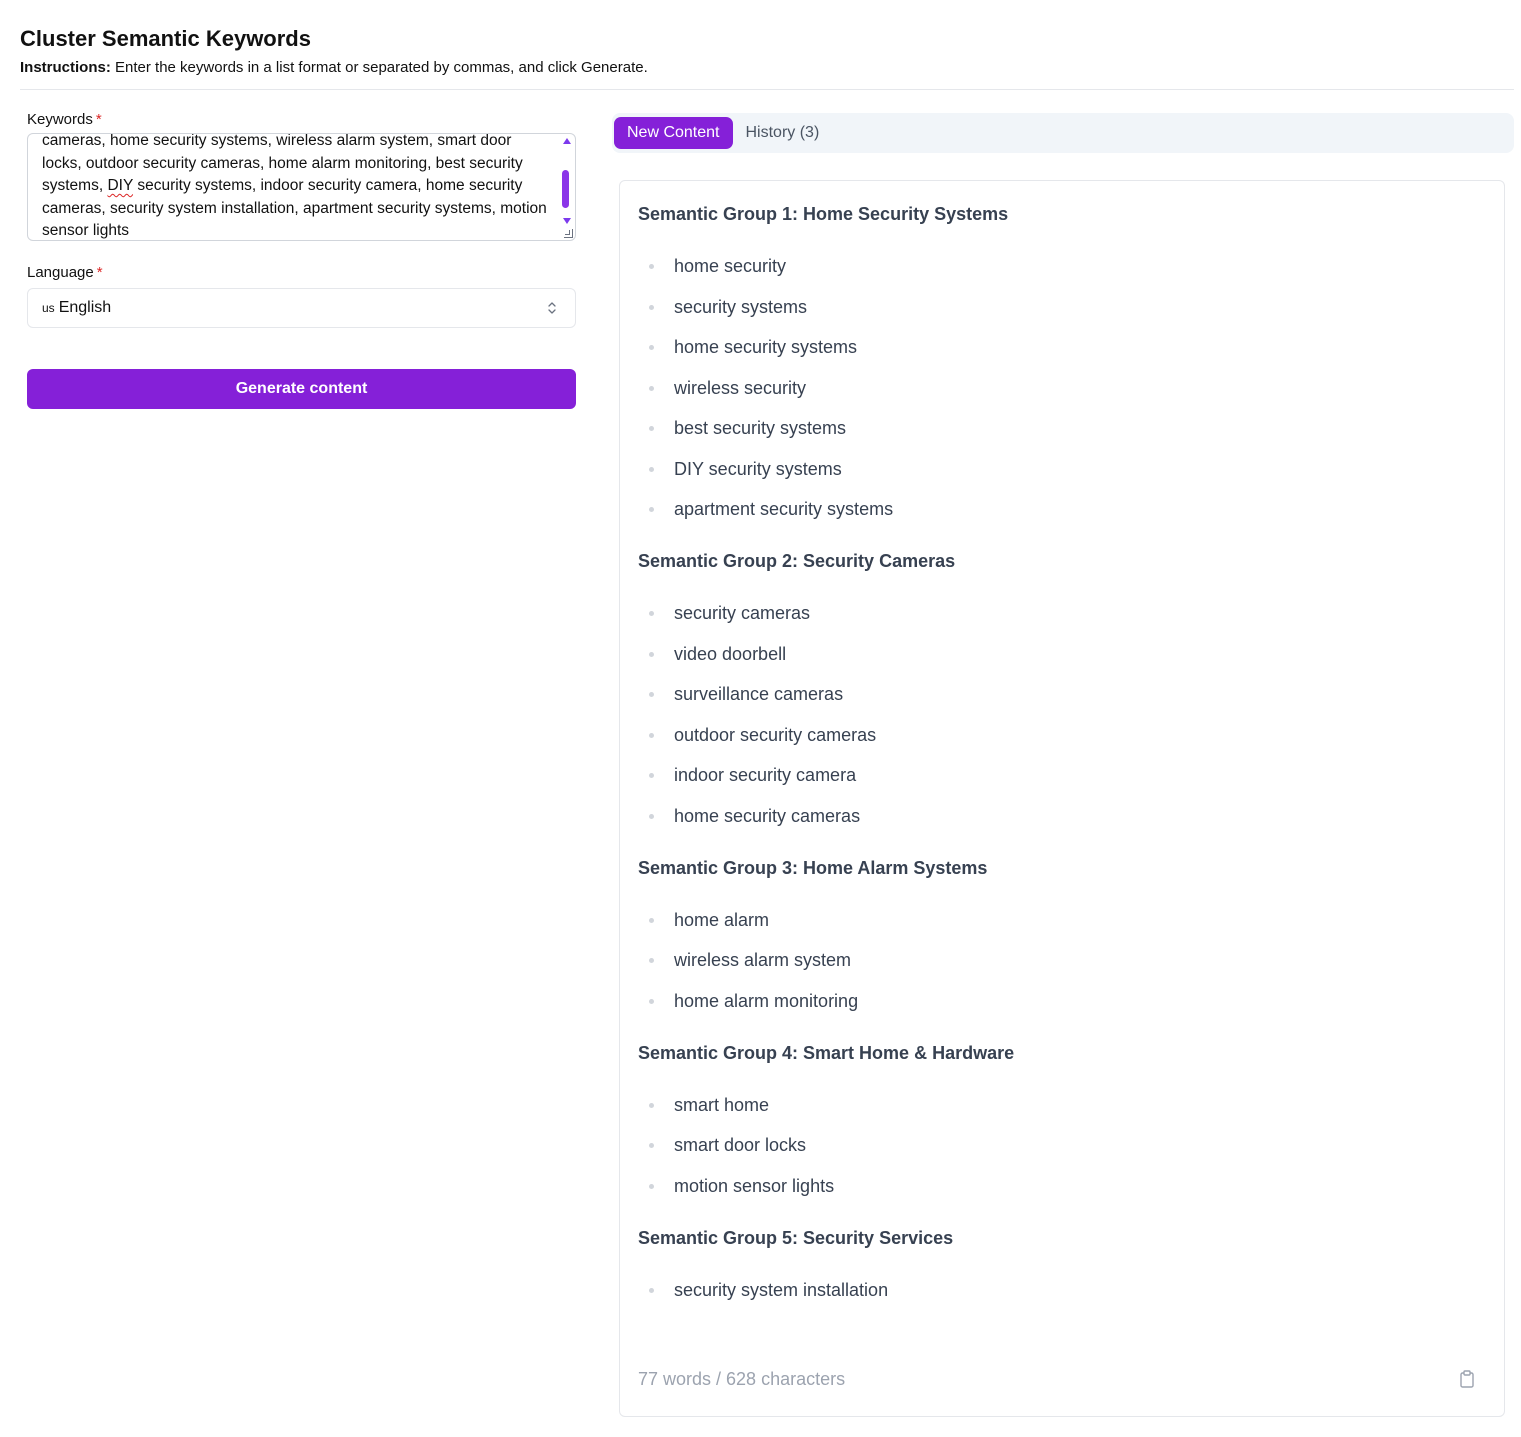 The image size is (1521, 1437). What do you see at coordinates (1063, 920) in the screenshot?
I see `keyword-item: home alarm` at bounding box center [1063, 920].